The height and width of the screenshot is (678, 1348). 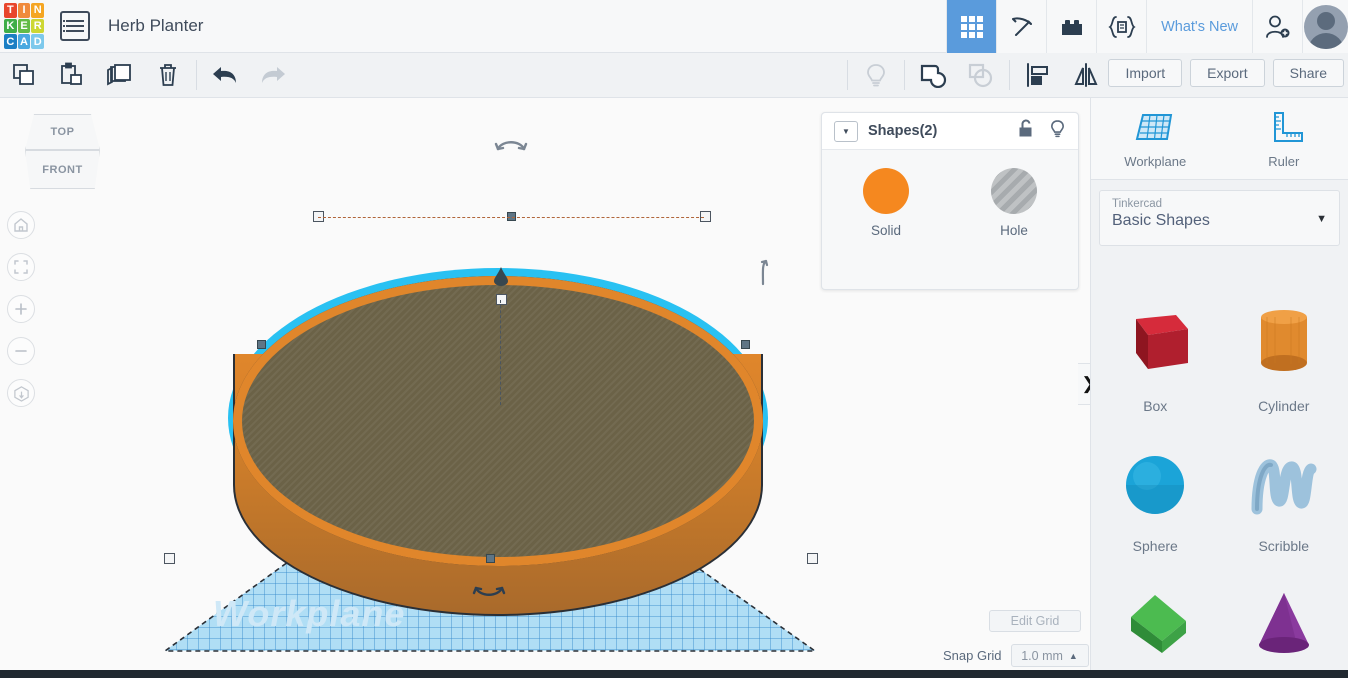 What do you see at coordinates (10, 41) in the screenshot?
I see `logo-letter: C` at bounding box center [10, 41].